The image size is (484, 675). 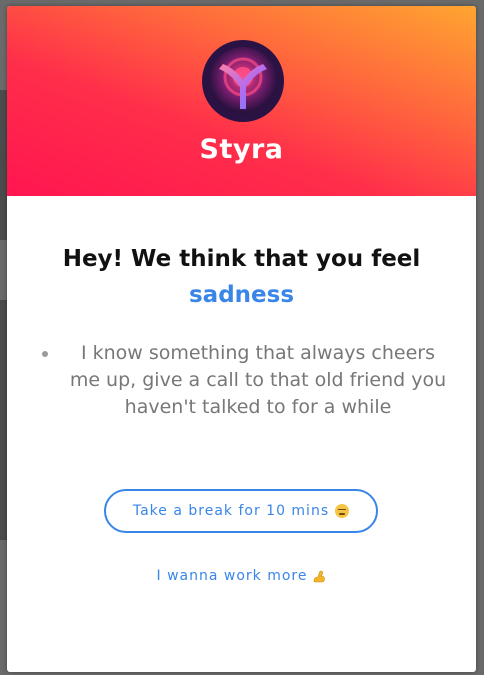 I want to click on bullet-icon, so click(x=45, y=354).